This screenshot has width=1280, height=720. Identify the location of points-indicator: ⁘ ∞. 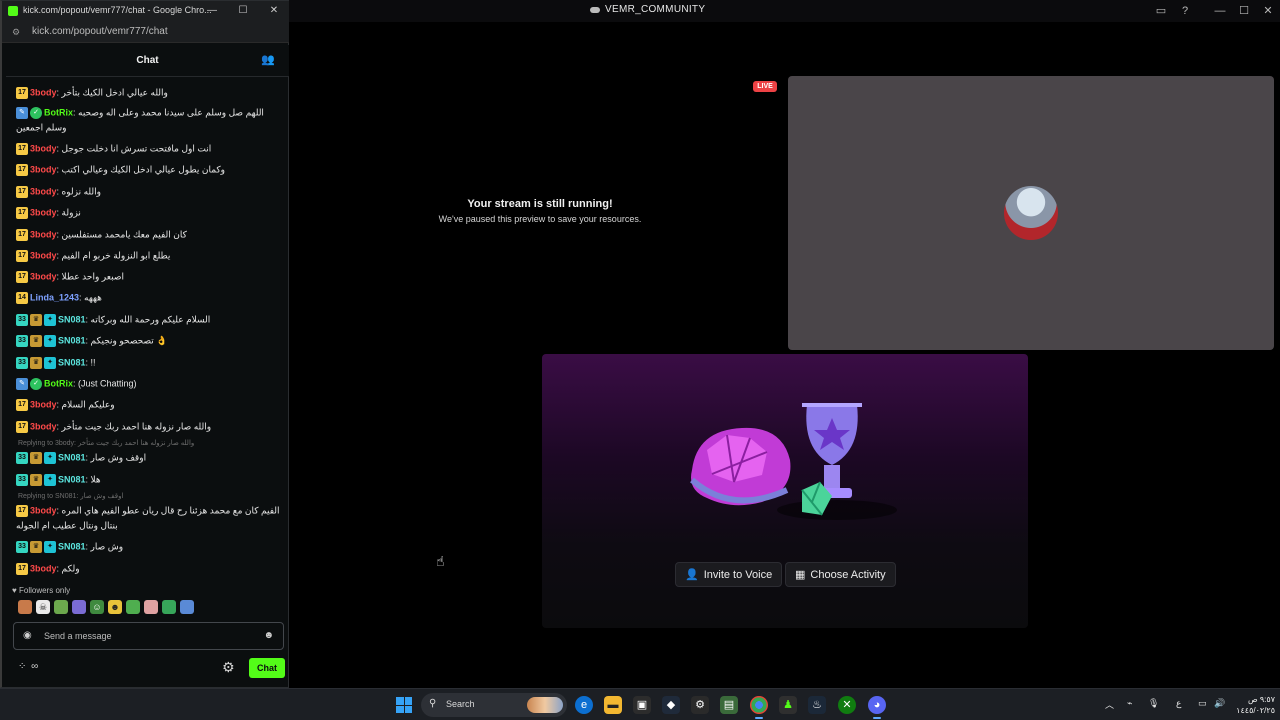
(28, 666).